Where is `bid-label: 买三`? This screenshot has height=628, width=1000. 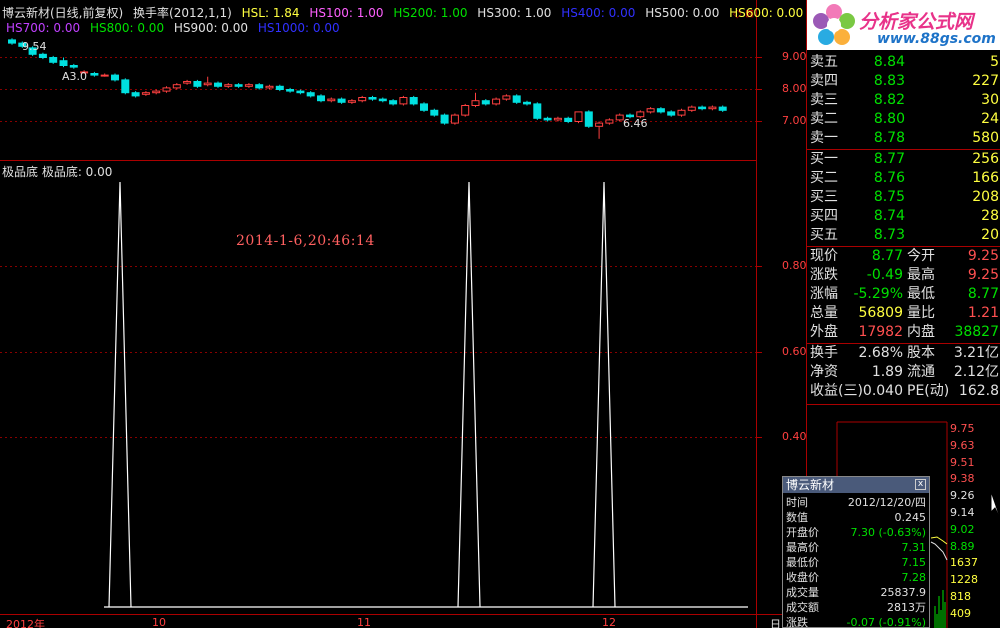
bid-label: 买三 is located at coordinates (824, 197).